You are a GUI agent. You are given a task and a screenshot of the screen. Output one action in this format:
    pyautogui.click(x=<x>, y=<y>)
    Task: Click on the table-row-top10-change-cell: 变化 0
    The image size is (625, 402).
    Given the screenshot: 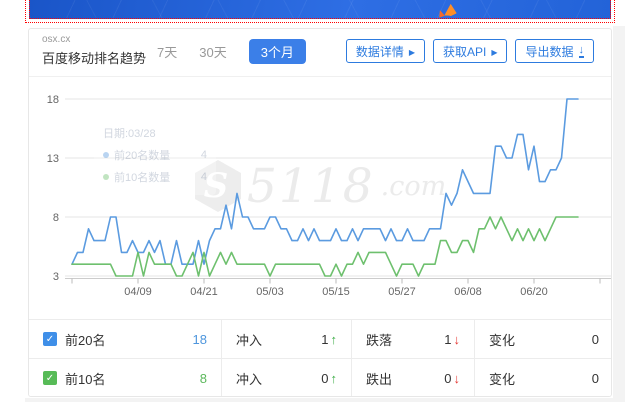 What is the action you would take?
    pyautogui.click(x=543, y=377)
    